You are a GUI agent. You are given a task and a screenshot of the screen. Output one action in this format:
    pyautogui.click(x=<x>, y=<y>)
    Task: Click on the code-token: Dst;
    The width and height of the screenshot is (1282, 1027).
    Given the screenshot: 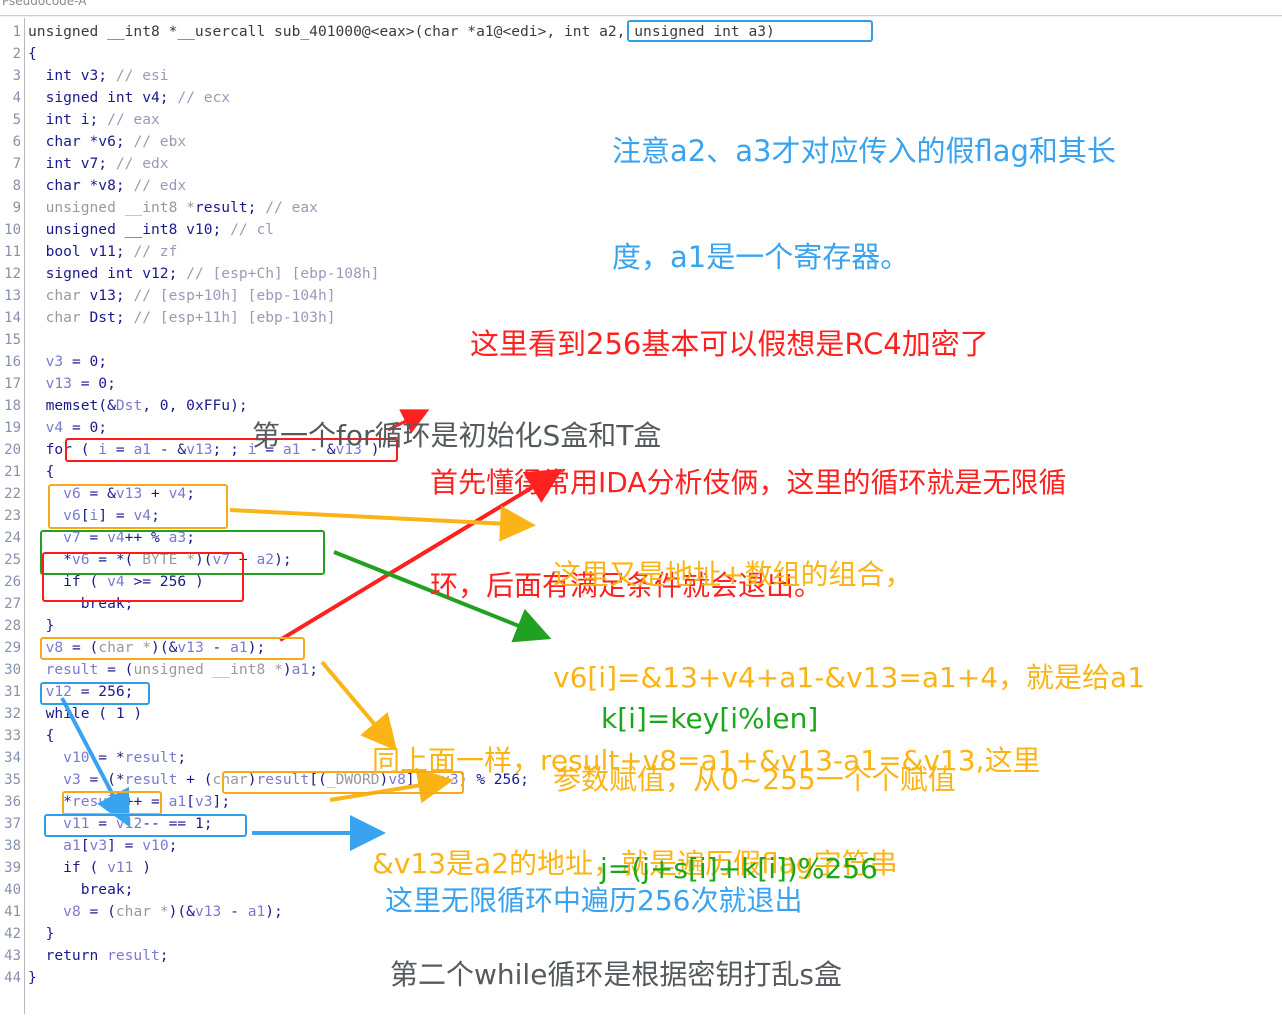 What is the action you would take?
    pyautogui.click(x=111, y=317)
    